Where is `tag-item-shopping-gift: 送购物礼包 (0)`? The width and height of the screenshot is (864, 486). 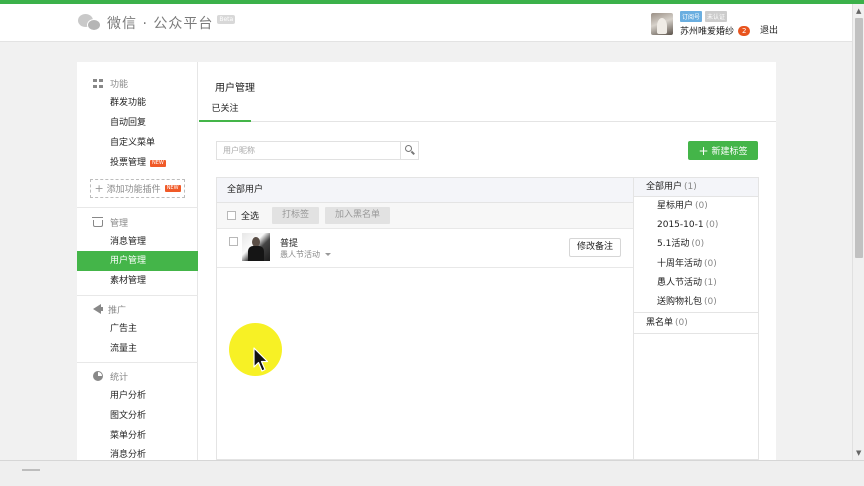 tag-item-shopping-gift: 送购物礼包 (0) is located at coordinates (696, 302).